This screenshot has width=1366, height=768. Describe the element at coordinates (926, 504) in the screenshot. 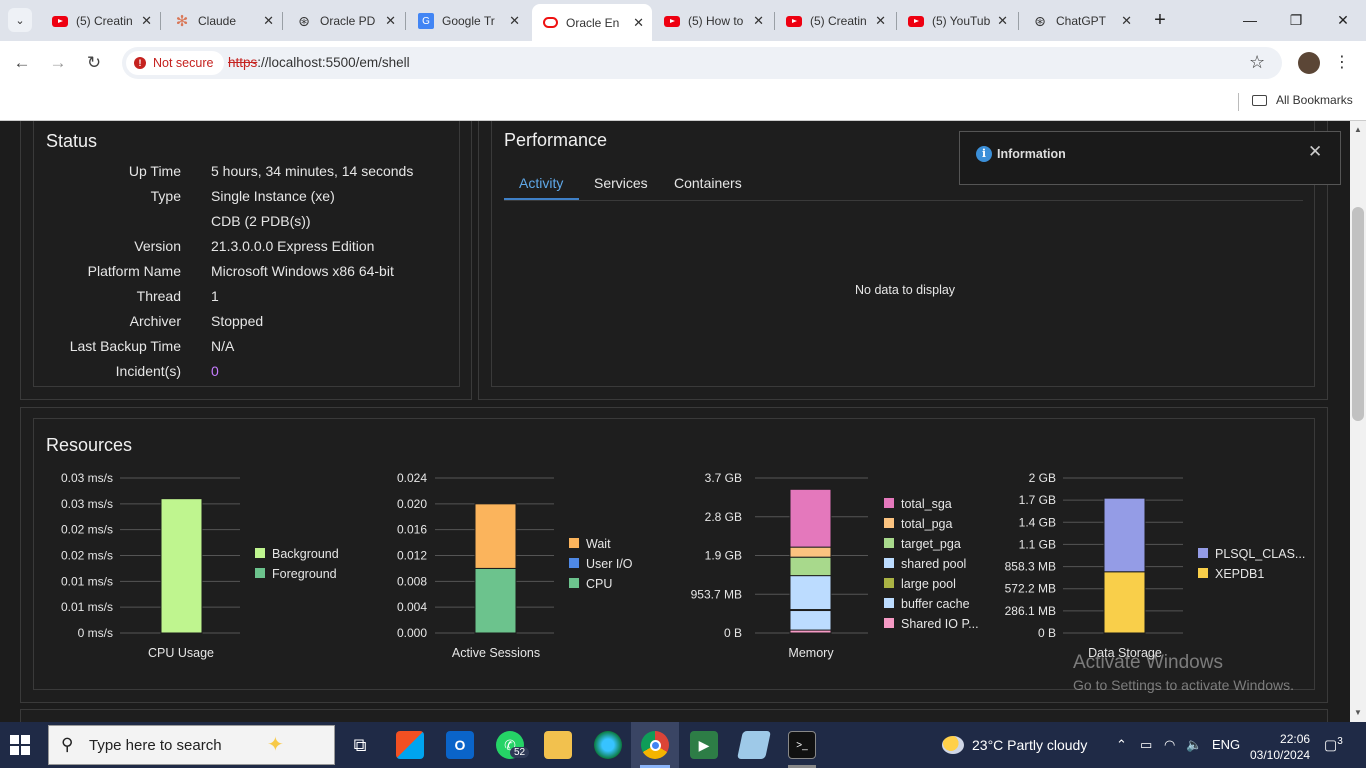

I see `legend-label: total_sga` at that location.